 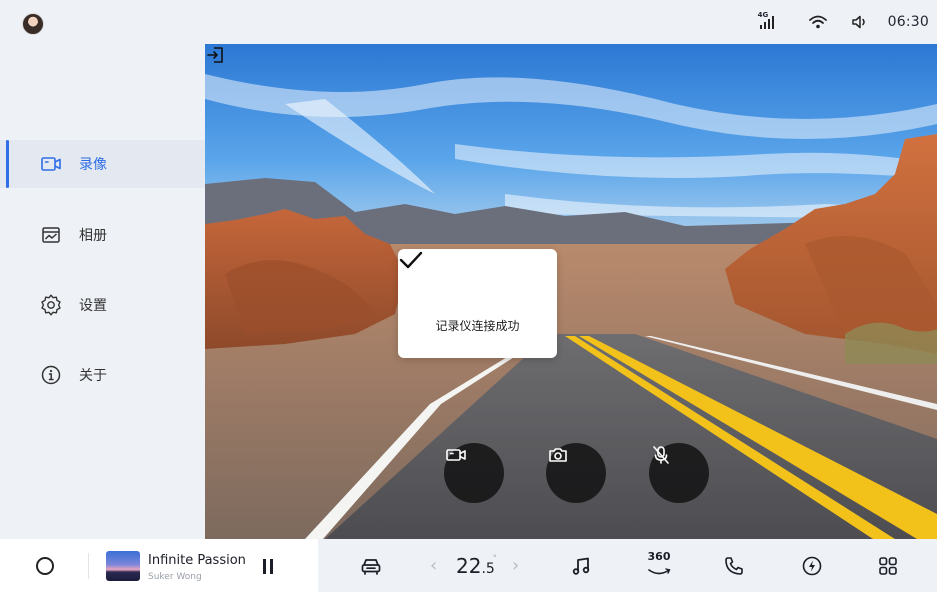 I want to click on mic-off-icon, so click(x=661, y=455).